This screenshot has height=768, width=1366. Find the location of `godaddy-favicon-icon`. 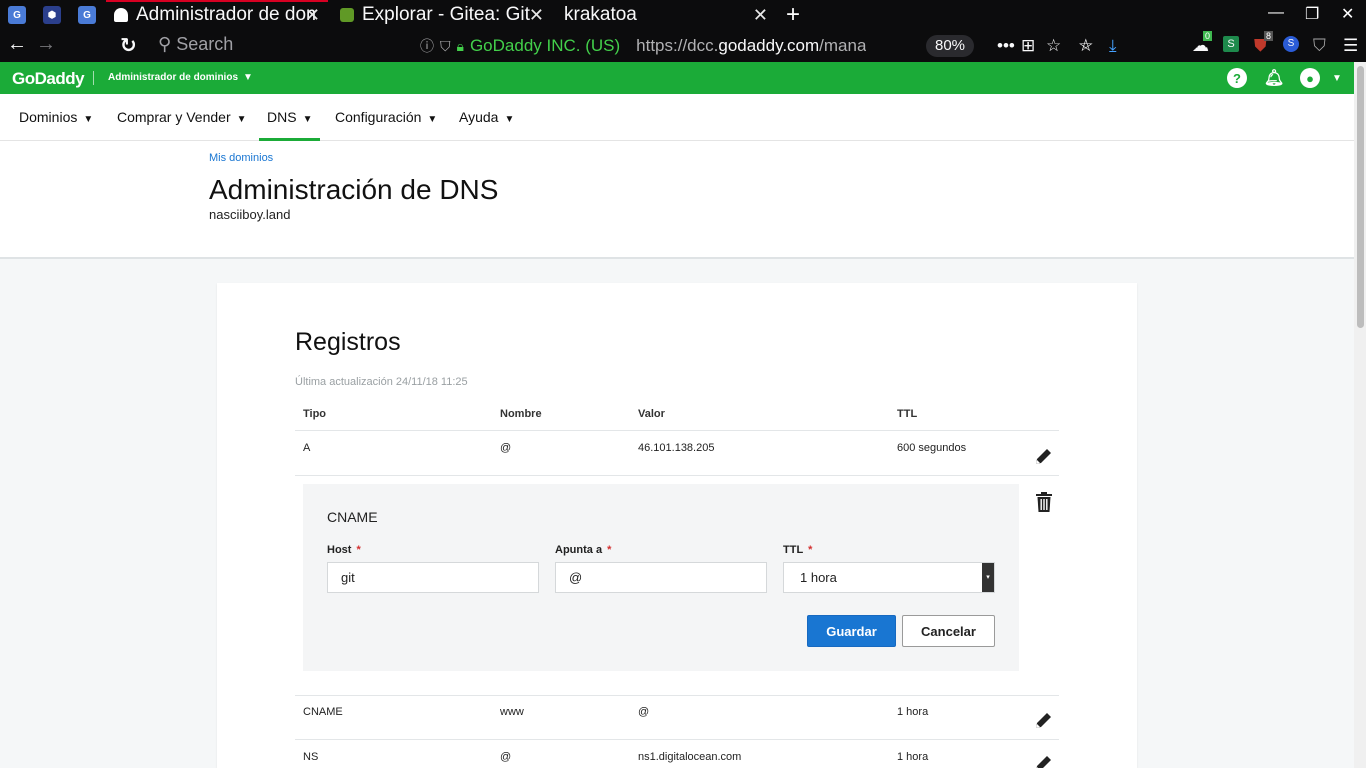

godaddy-favicon-icon is located at coordinates (121, 15).